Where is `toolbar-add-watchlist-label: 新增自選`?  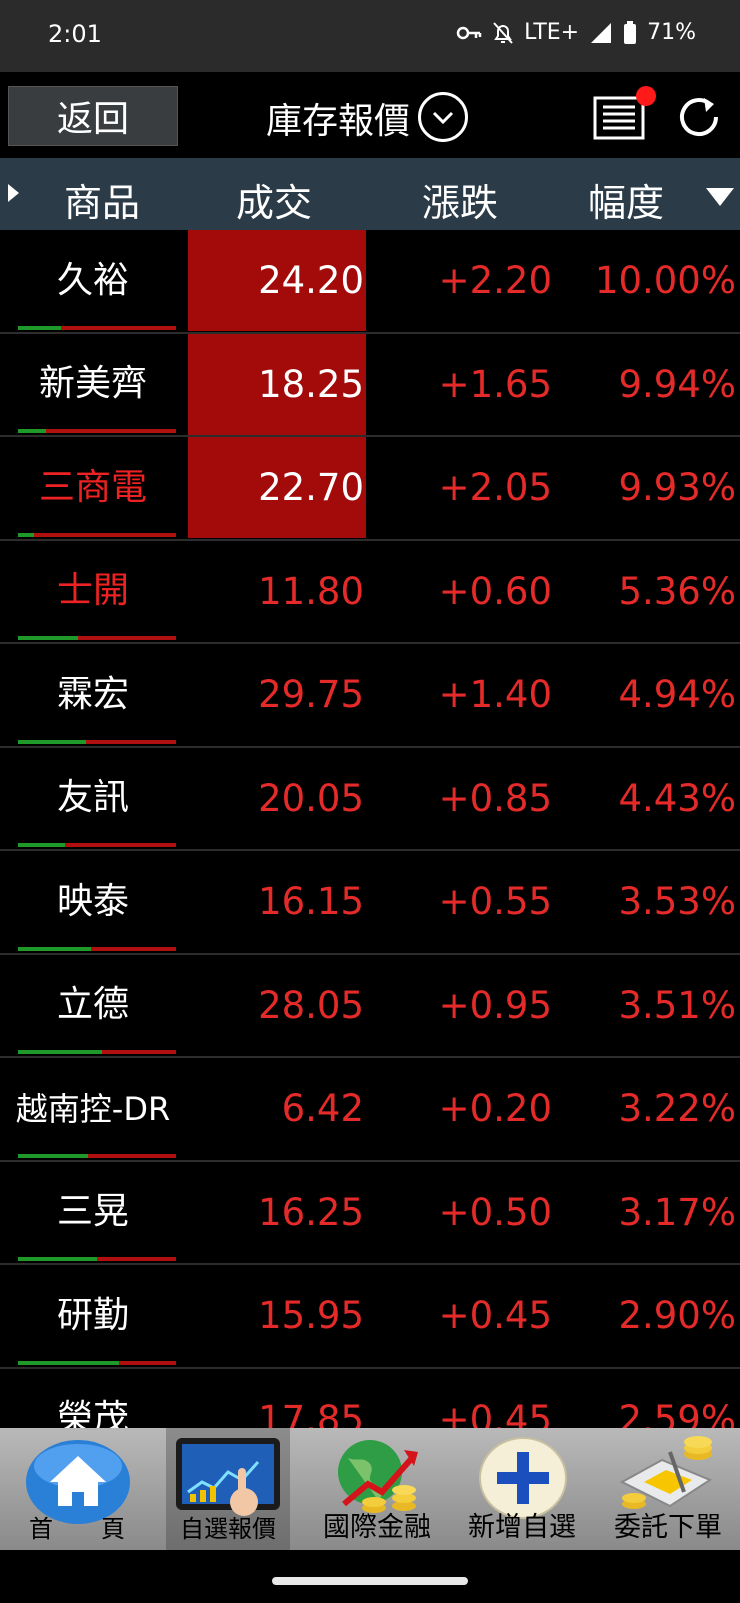
toolbar-add-watchlist-label: 新增自選 is located at coordinates (522, 1527).